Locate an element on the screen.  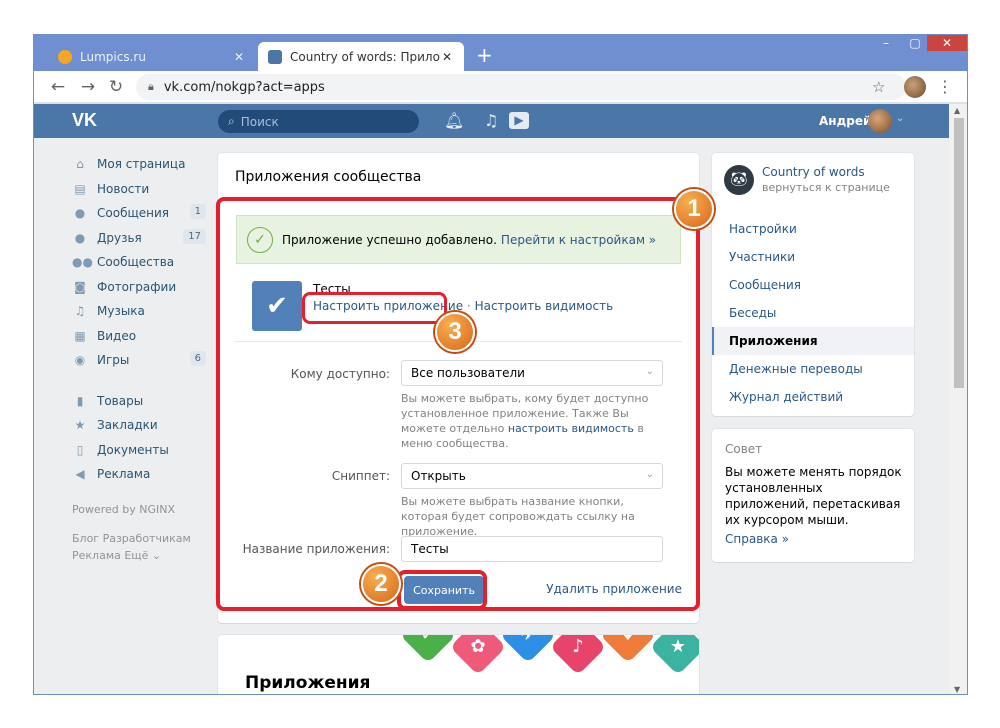
sidebar-item-communities: ●● Сообщества is located at coordinates (140, 262).